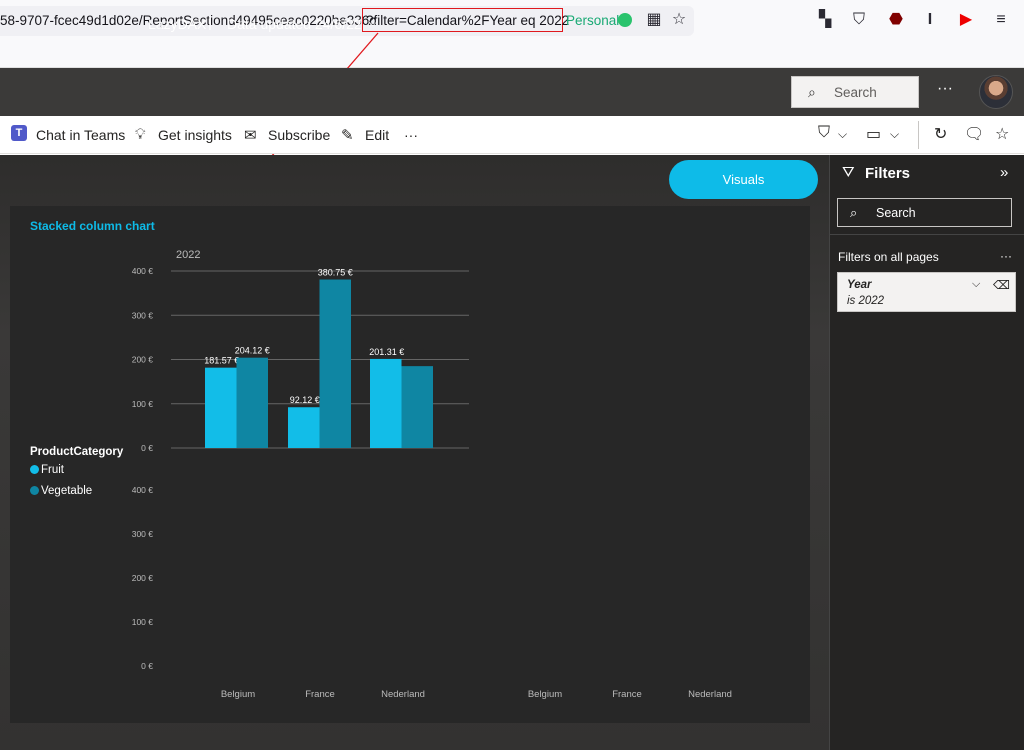 Image resolution: width=1024 pixels, height=750 pixels. What do you see at coordinates (888, 257) in the screenshot?
I see `filters-section-label: Filters on all pages` at bounding box center [888, 257].